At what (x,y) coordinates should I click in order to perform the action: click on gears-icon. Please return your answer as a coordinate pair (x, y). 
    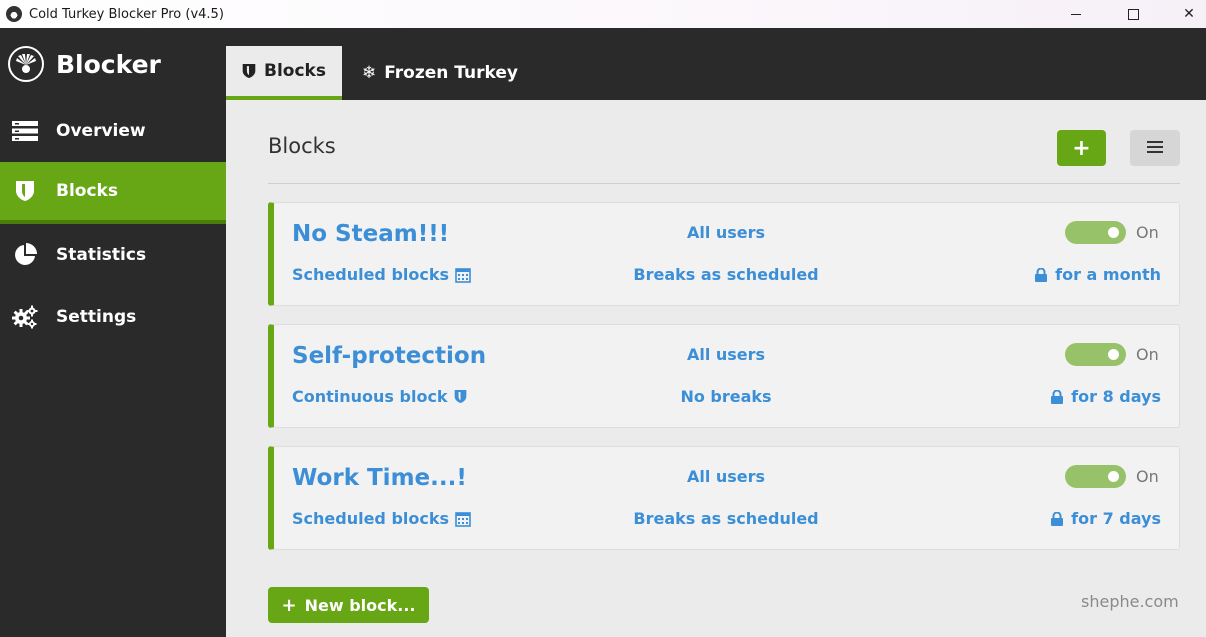
    Looking at the image, I should click on (25, 317).